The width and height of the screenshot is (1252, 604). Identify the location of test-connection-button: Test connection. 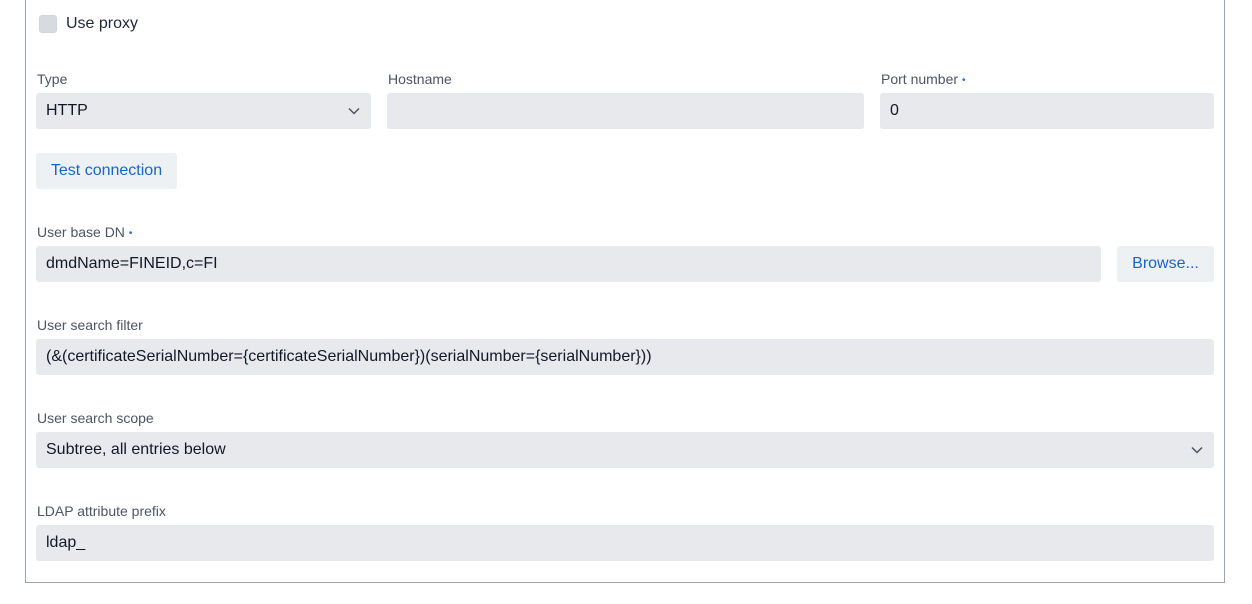
(106, 171).